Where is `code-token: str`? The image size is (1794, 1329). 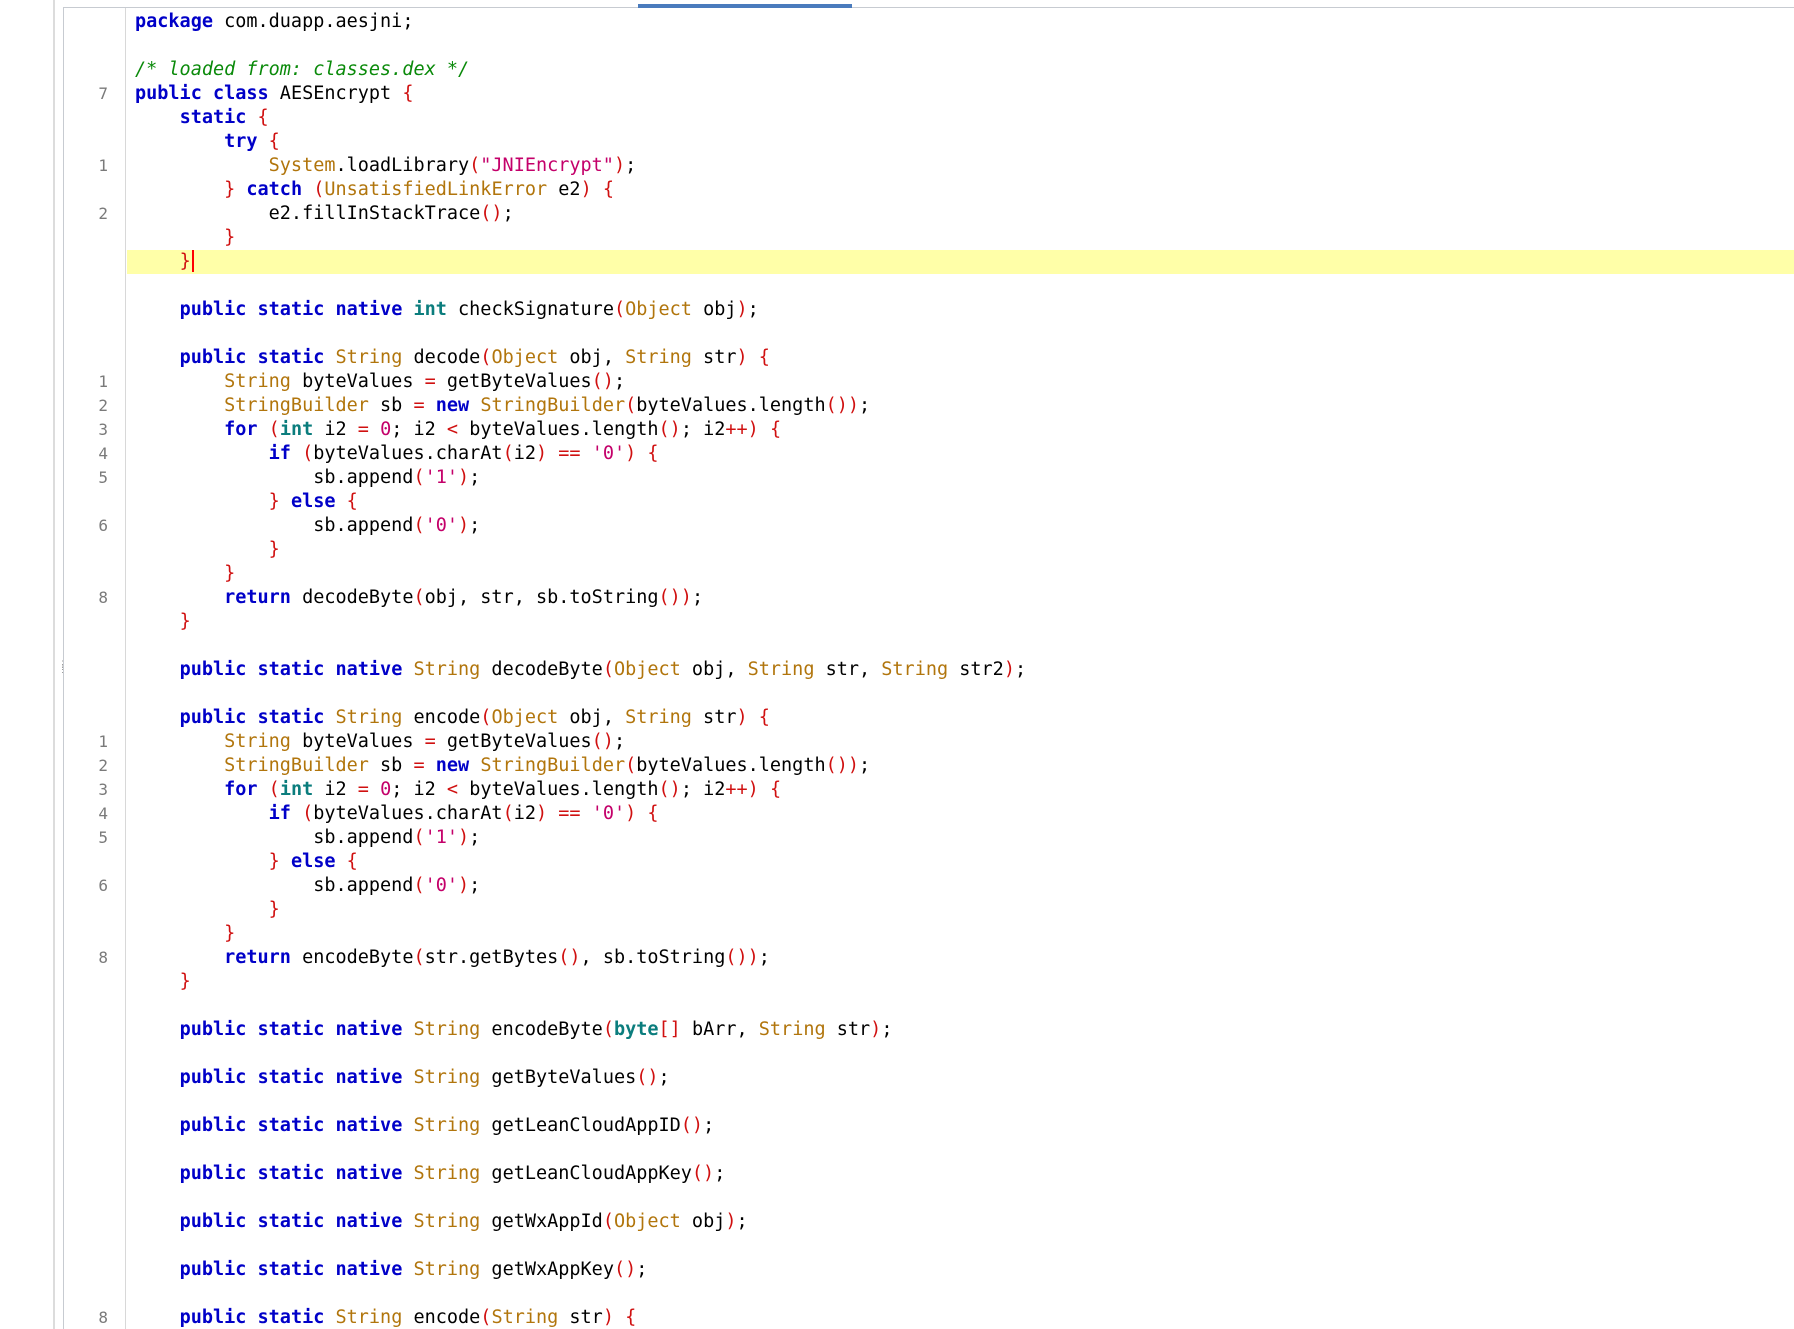
code-token: str is located at coordinates (848, 1029).